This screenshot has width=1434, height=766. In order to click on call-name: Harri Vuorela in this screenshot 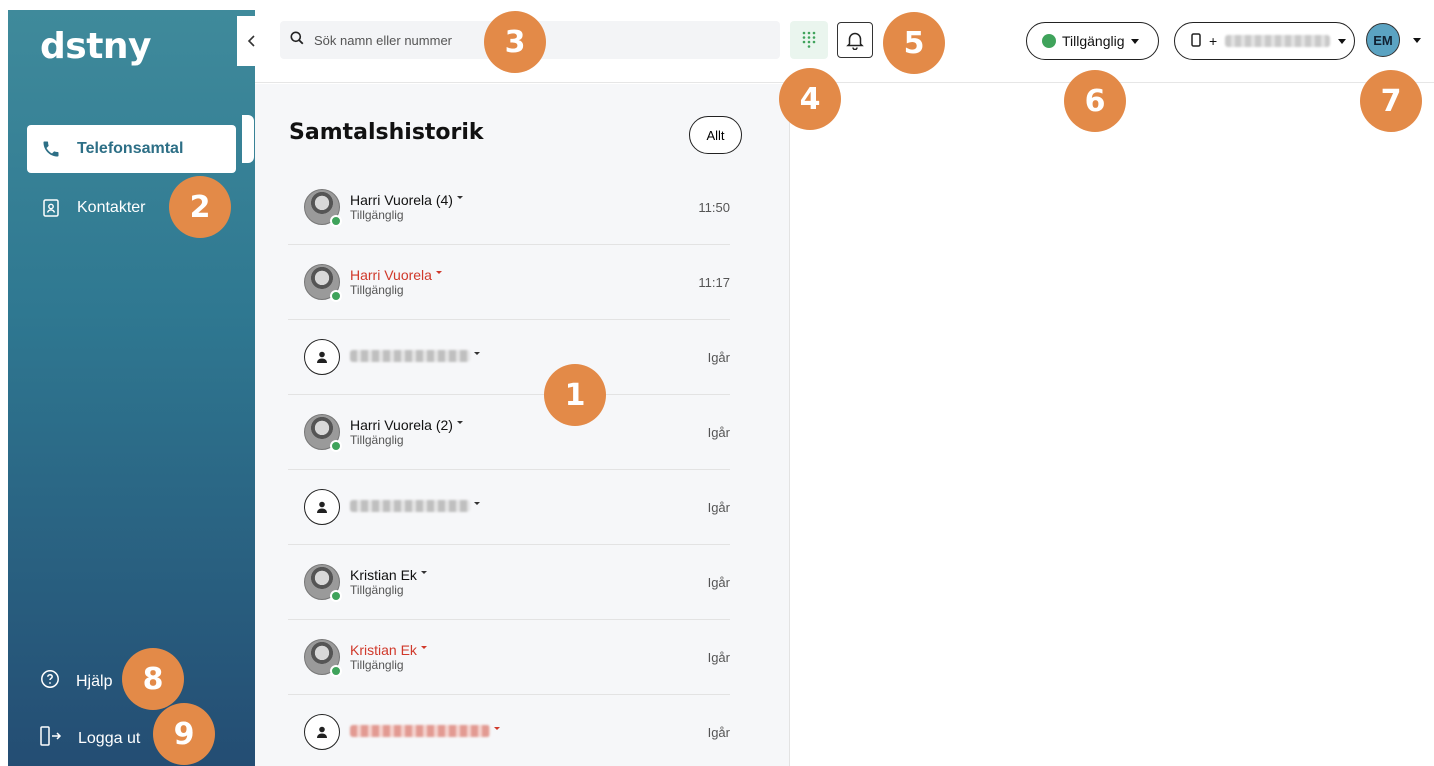, I will do `click(396, 275)`.